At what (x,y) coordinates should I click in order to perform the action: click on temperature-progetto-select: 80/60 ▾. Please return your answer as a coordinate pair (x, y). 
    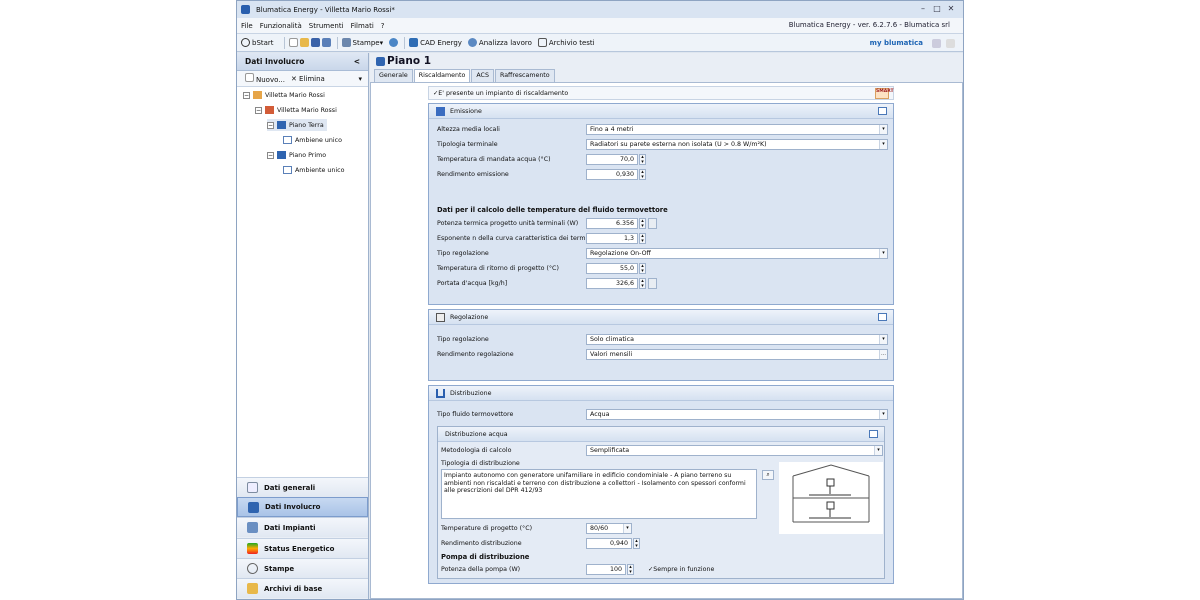
    Looking at the image, I should click on (609, 528).